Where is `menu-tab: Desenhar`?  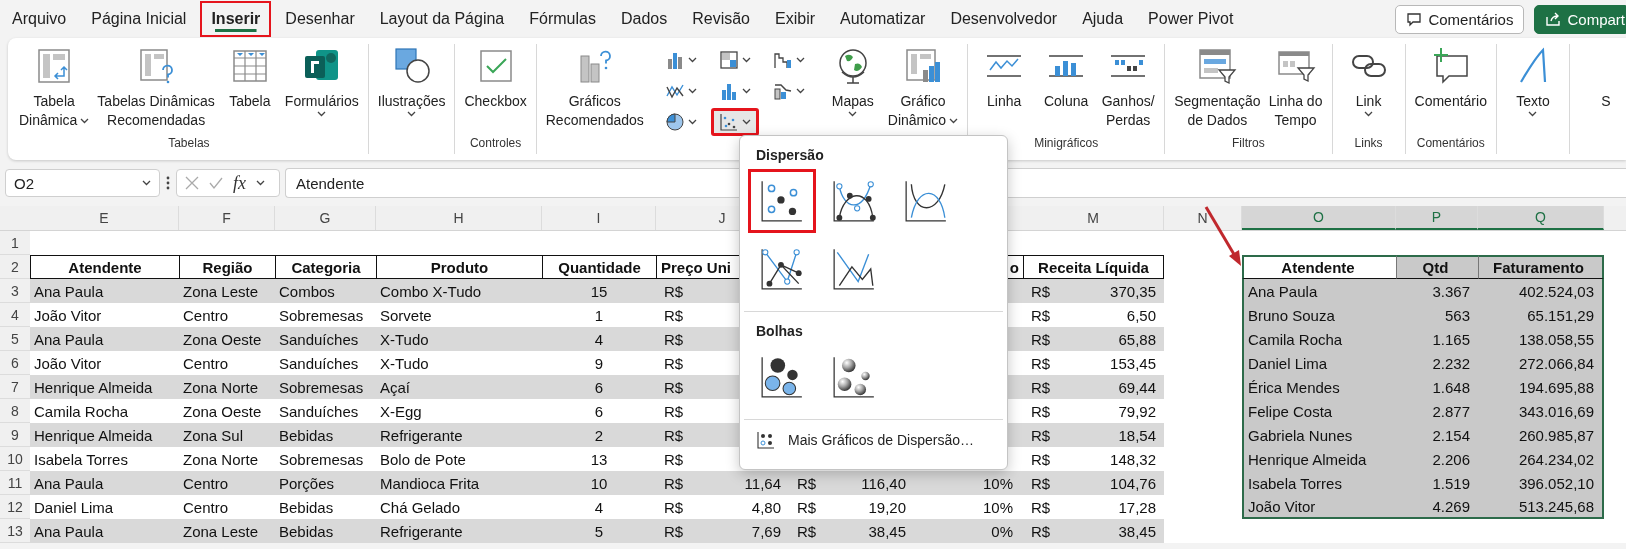 menu-tab: Desenhar is located at coordinates (320, 19).